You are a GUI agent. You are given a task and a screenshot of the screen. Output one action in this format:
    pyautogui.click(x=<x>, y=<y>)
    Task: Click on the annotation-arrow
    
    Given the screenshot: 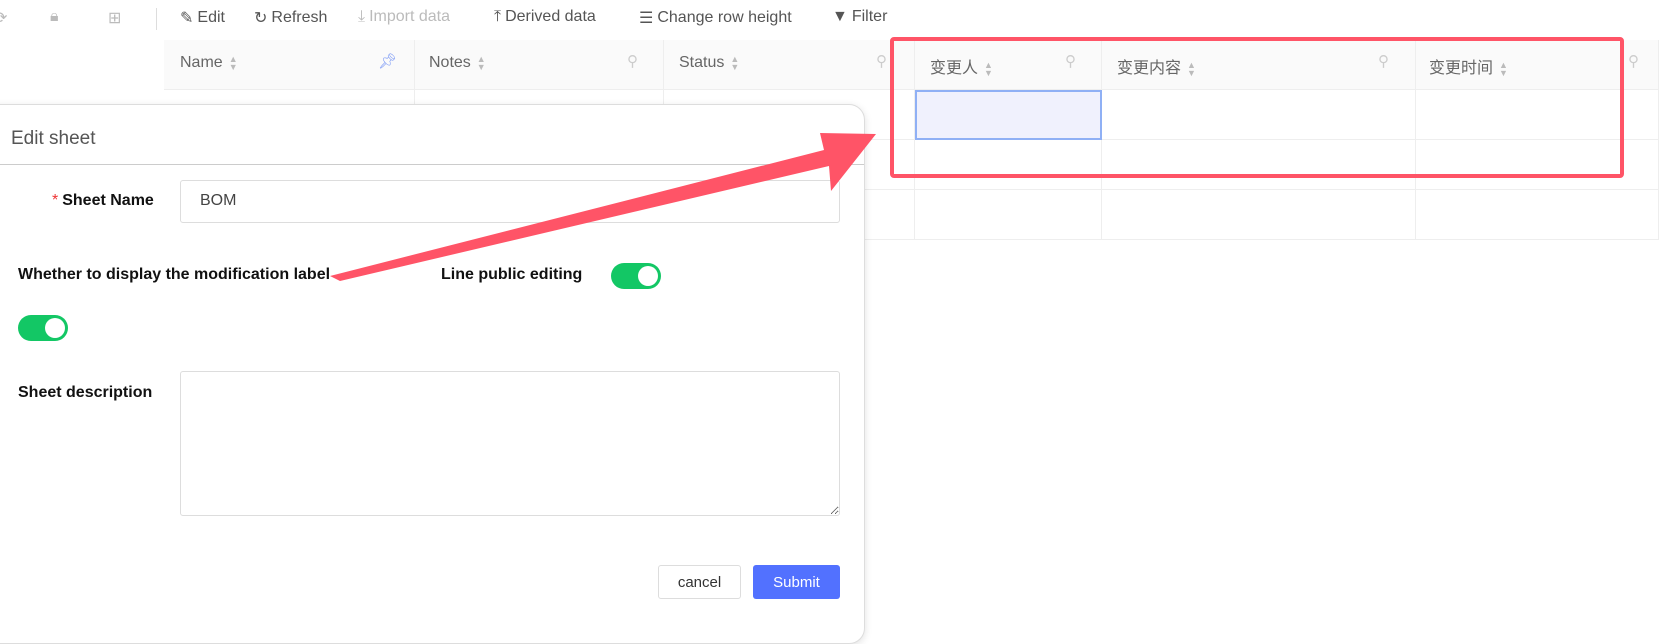 What is the action you would take?
    pyautogui.click(x=603, y=207)
    